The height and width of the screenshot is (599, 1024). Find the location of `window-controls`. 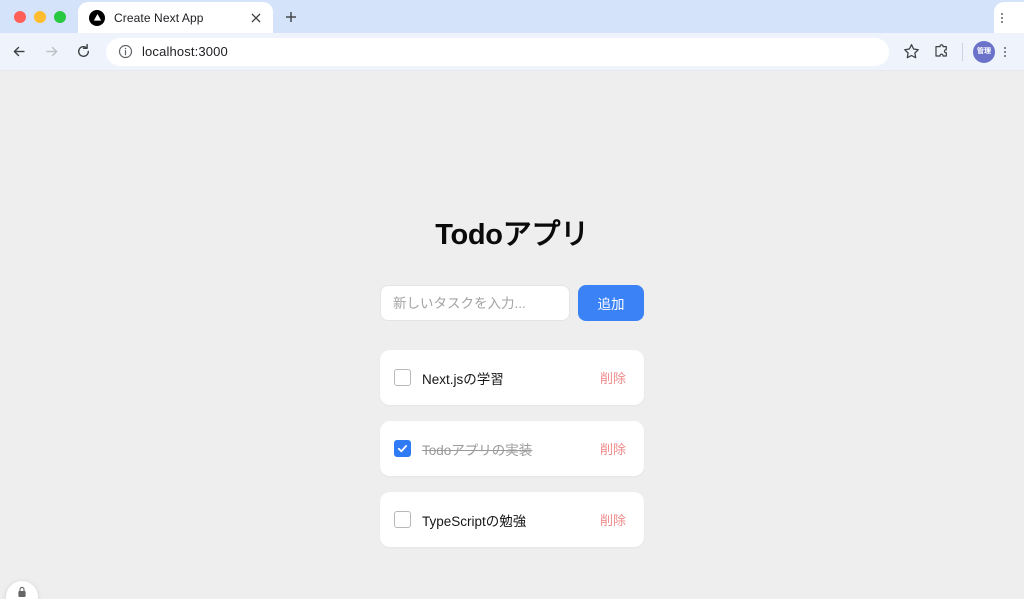

window-controls is located at coordinates (39, 22).